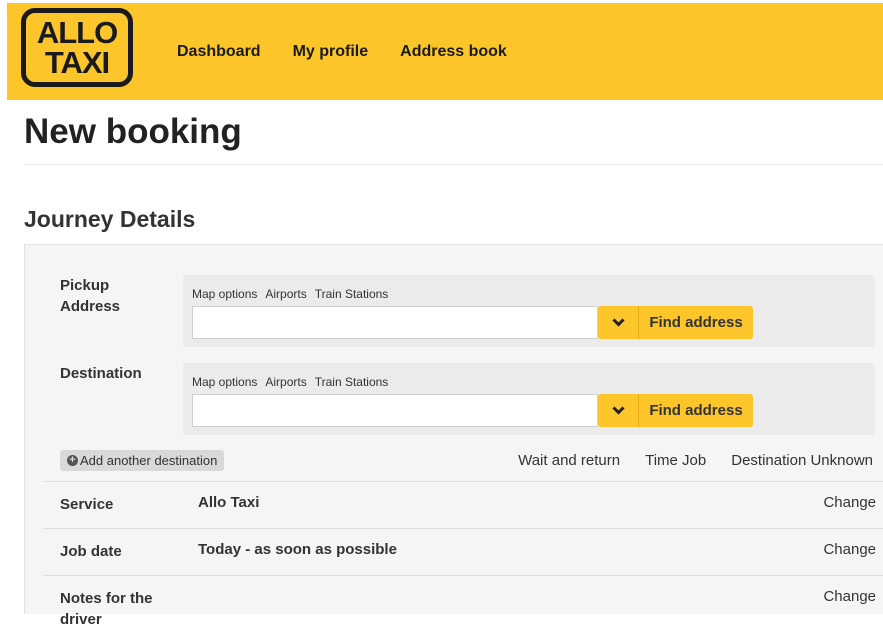  Describe the element at coordinates (695, 410) in the screenshot. I see `destination-find-address-button: Find address` at that location.